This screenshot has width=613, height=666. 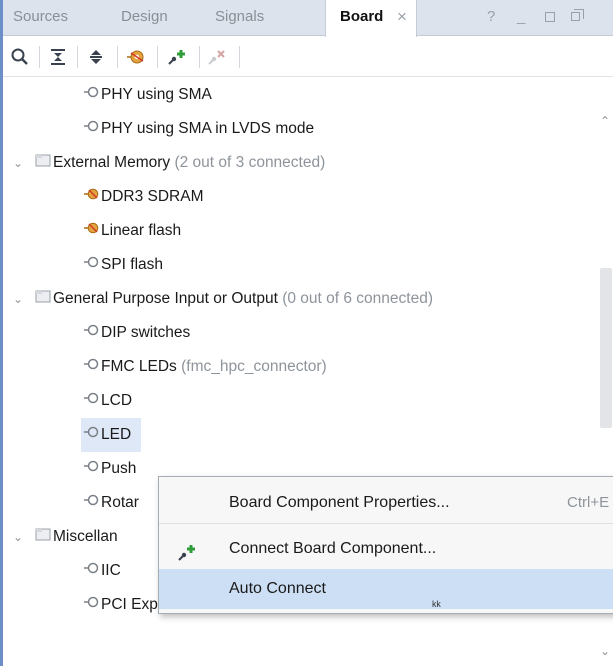 I want to click on tree-item-linear-flash: Linear flash, so click(x=132, y=231).